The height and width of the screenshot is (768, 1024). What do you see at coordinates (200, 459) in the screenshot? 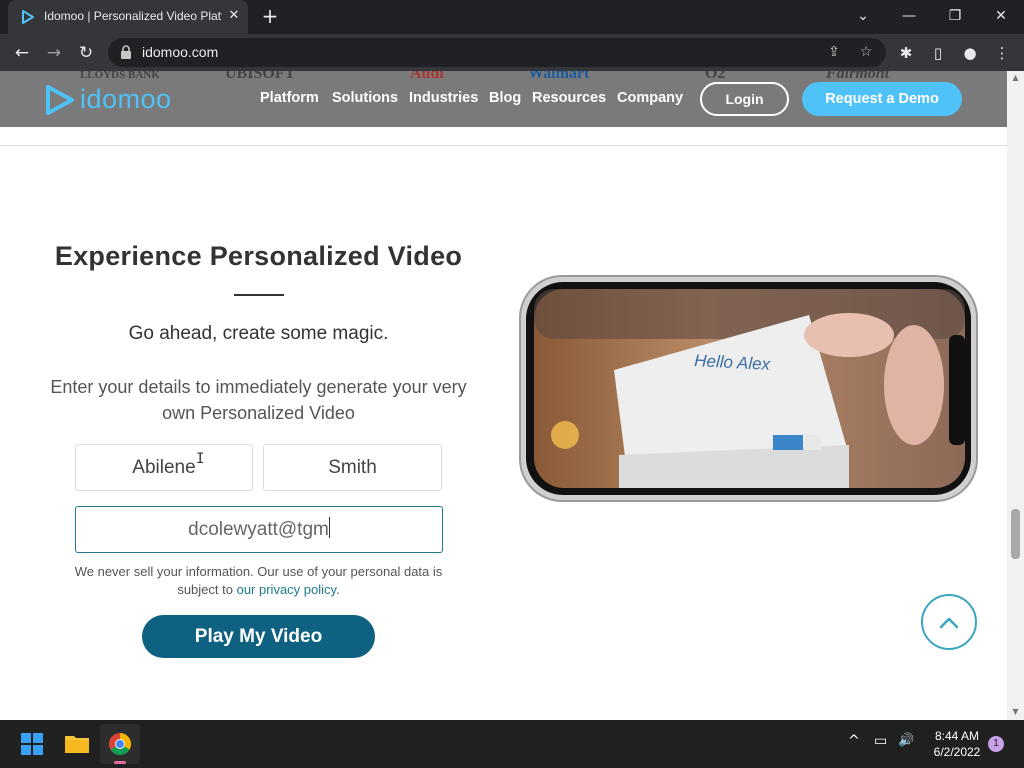
I see `text-cursor-icon: I` at bounding box center [200, 459].